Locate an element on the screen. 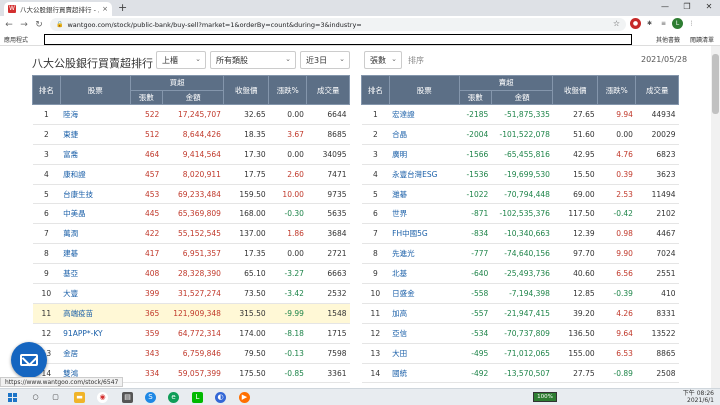 The width and height of the screenshot is (720, 405). stock-name-link: 建碁 is located at coordinates (95, 254).